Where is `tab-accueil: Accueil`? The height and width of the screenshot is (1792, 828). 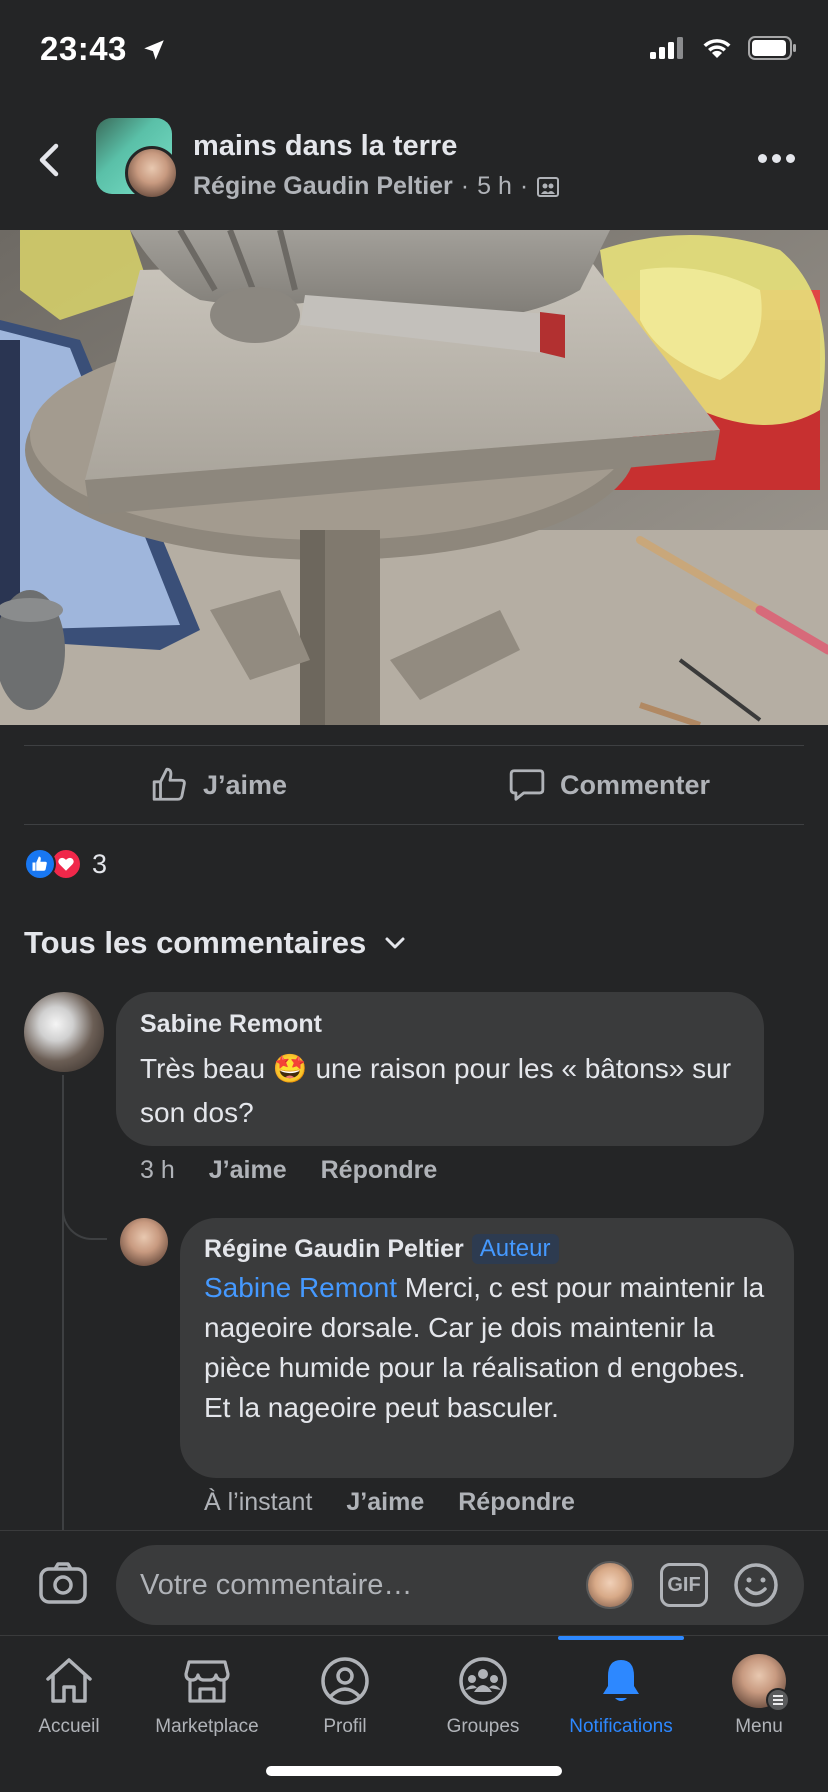
tab-accueil: Accueil is located at coordinates (69, 1696).